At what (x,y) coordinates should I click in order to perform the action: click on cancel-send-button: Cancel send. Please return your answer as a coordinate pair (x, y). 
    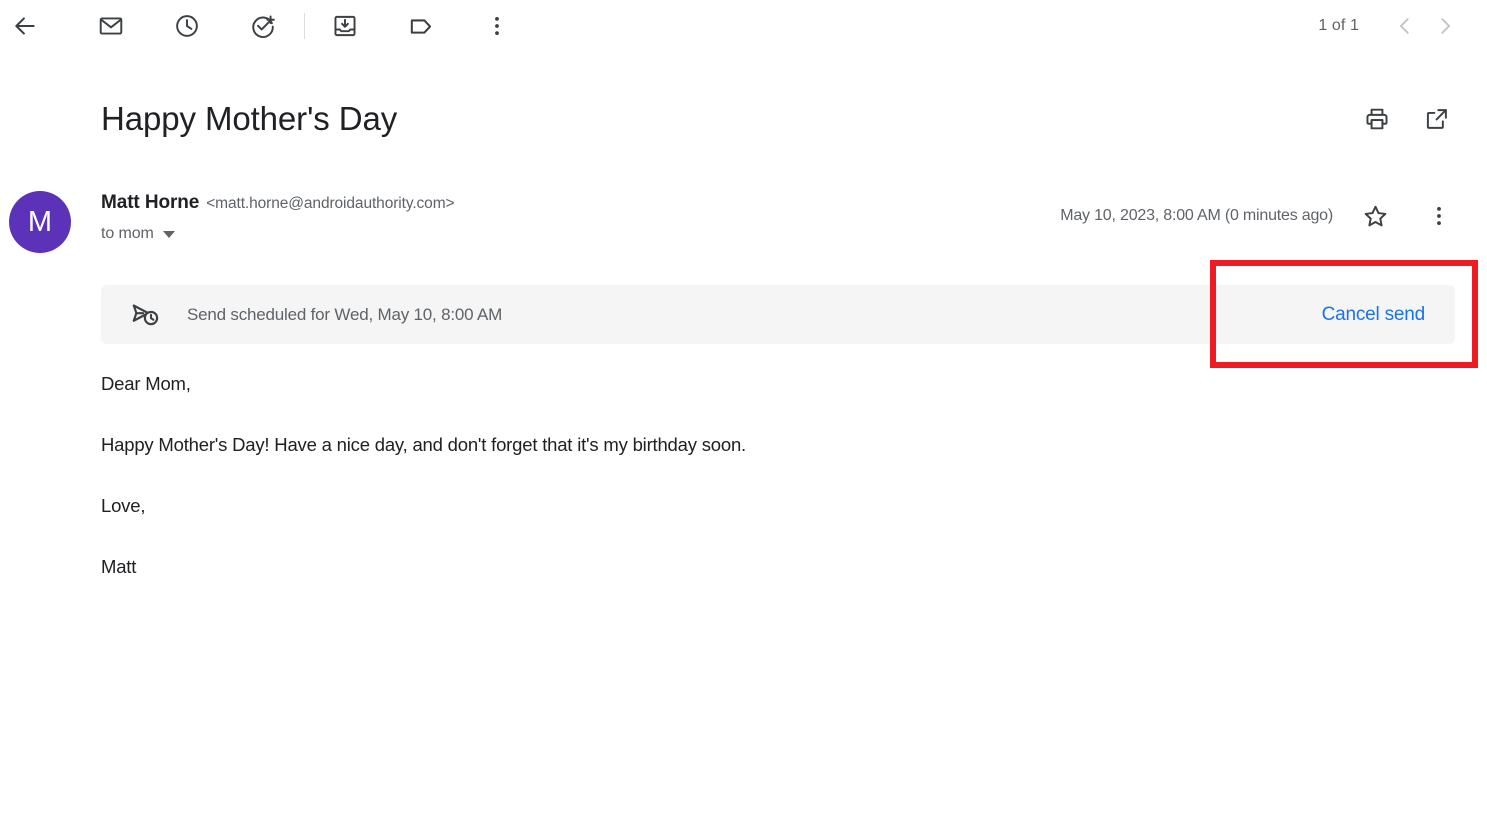
    Looking at the image, I should click on (1373, 315).